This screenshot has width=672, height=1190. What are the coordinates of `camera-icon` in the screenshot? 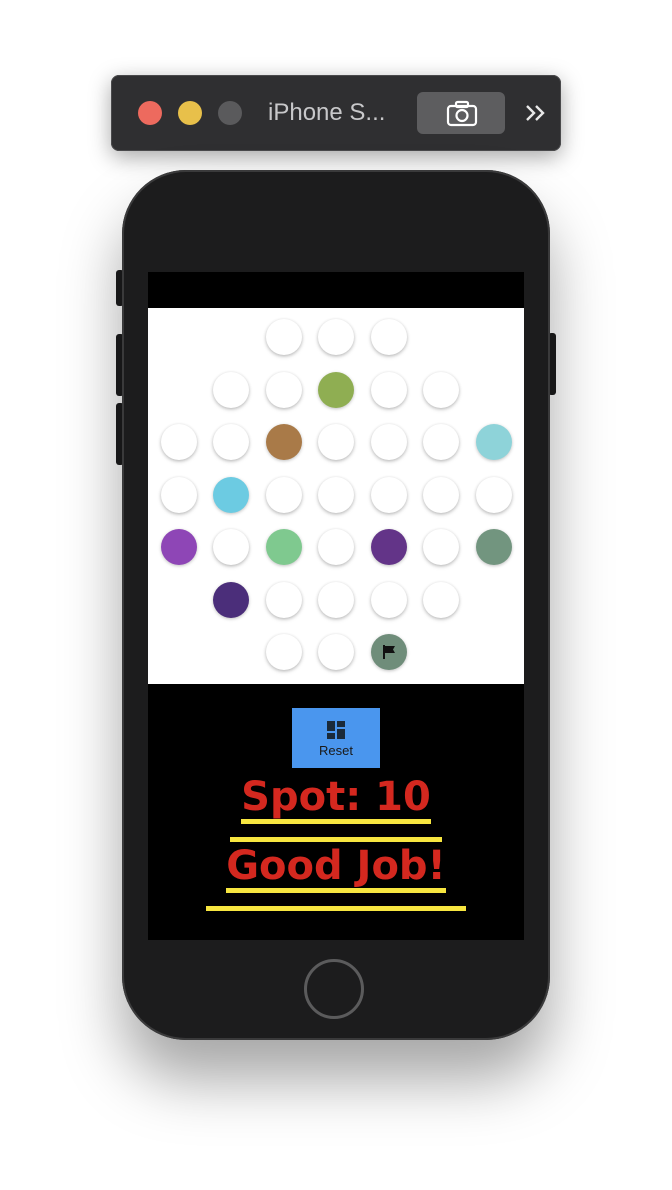 It's located at (462, 113).